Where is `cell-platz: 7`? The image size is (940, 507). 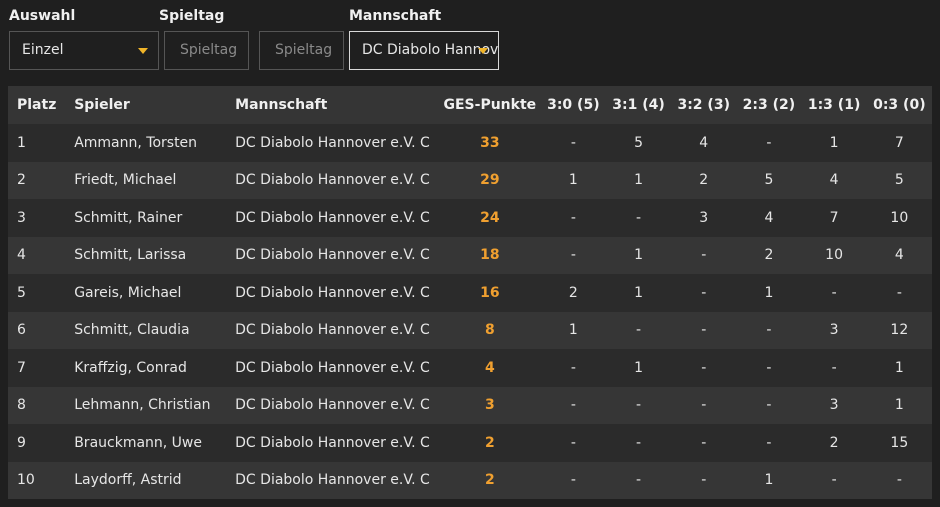
cell-platz: 7 is located at coordinates (41, 368).